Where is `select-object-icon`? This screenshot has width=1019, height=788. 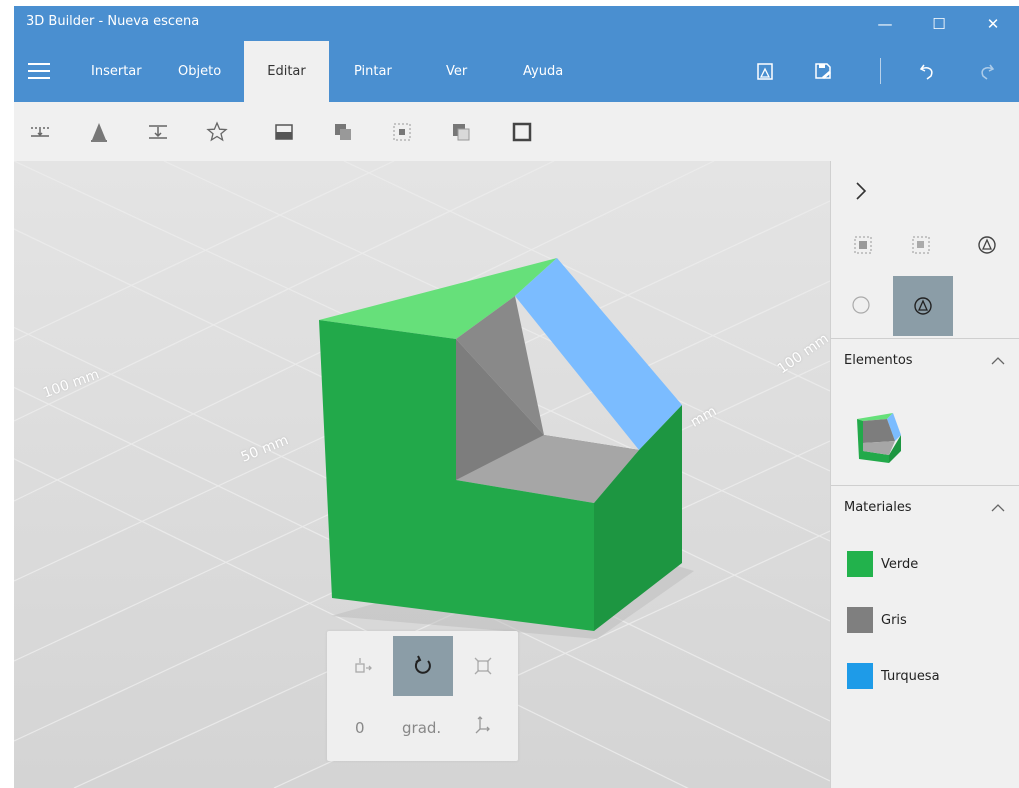
select-object-icon is located at coordinates (863, 245).